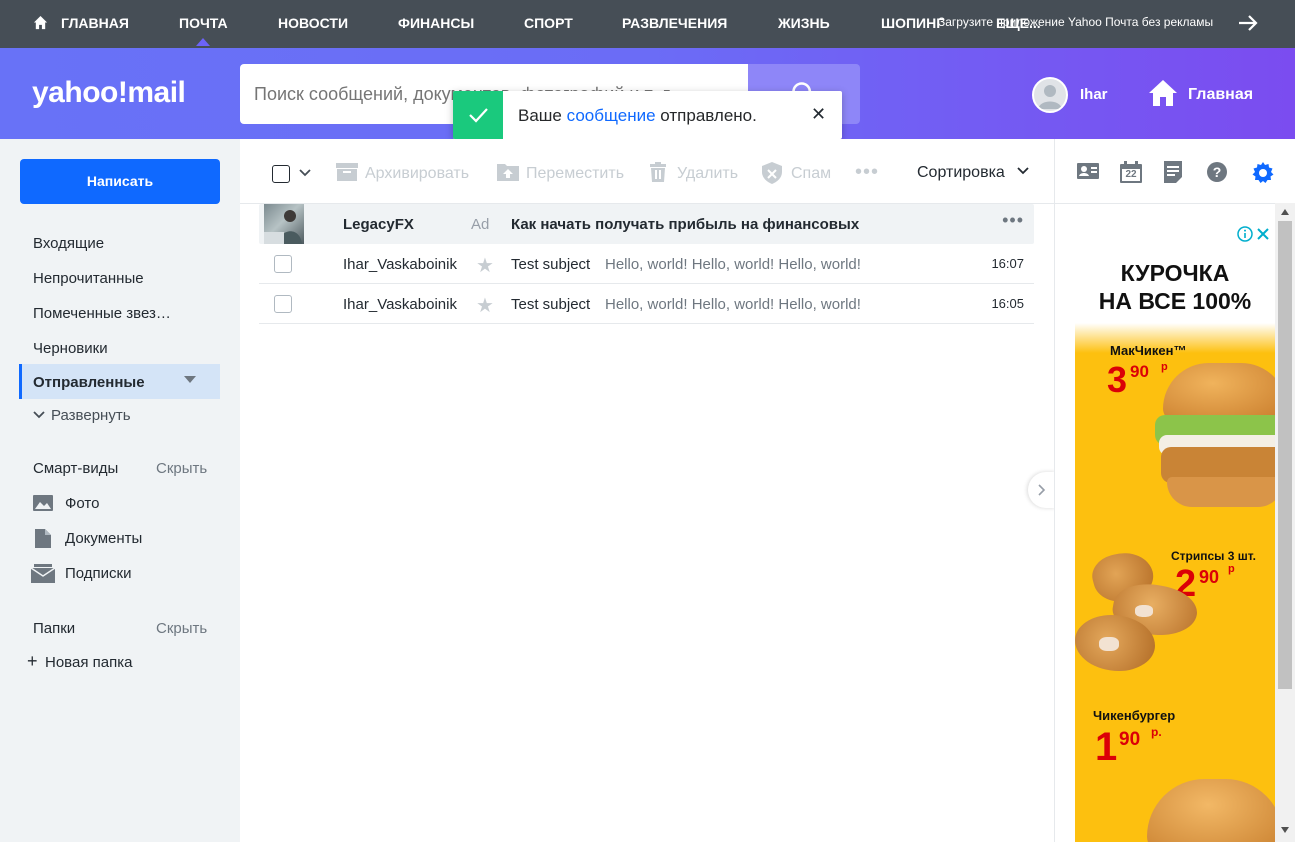  Describe the element at coordinates (1175, 273) in the screenshot. I see `ad-headline-line-1: КУРОЧКА` at that location.